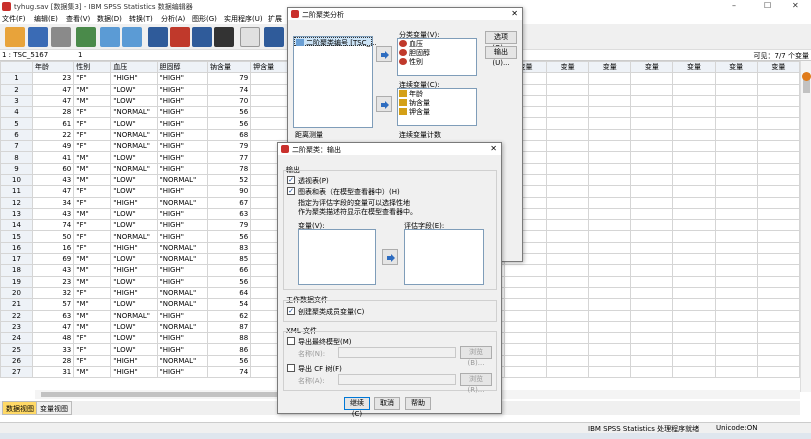  What do you see at coordinates (16, 225) in the screenshot?
I see `row-number: 14` at bounding box center [16, 225].